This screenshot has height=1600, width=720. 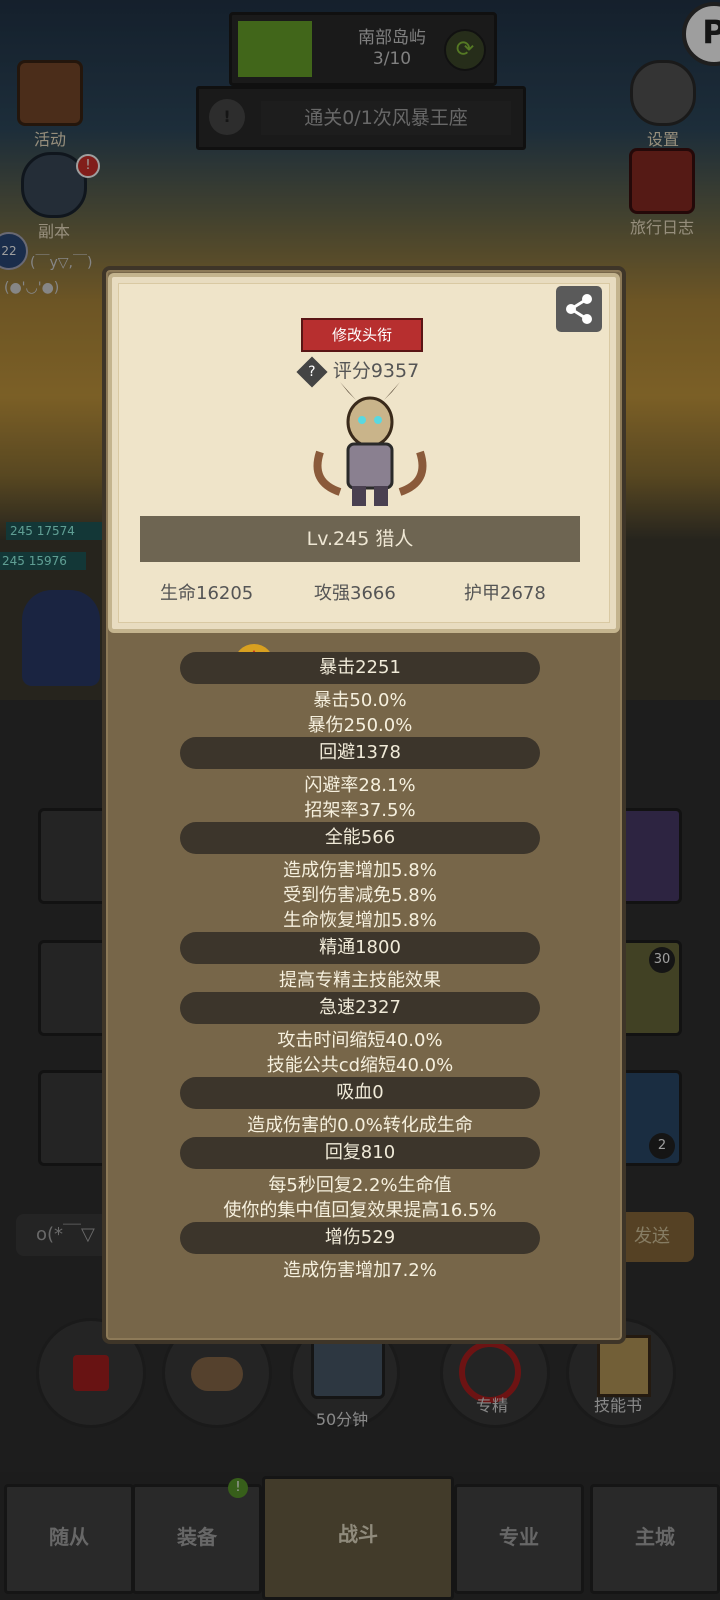 I want to click on stat-armor: 护甲2678, so click(x=505, y=593).